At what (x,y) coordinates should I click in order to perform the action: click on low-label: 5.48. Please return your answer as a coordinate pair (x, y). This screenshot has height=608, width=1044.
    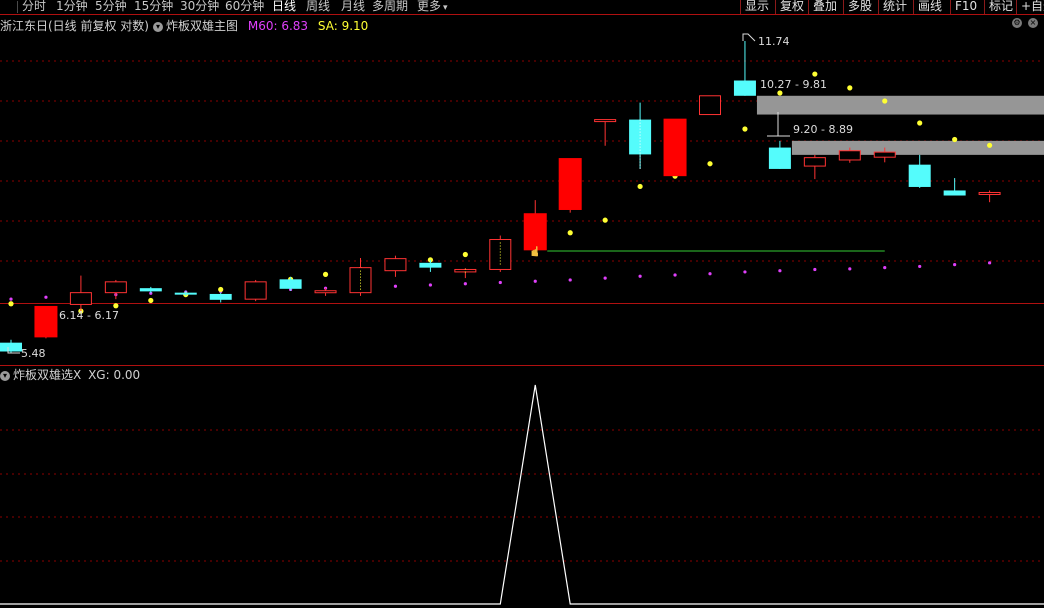
    Looking at the image, I should click on (33, 353).